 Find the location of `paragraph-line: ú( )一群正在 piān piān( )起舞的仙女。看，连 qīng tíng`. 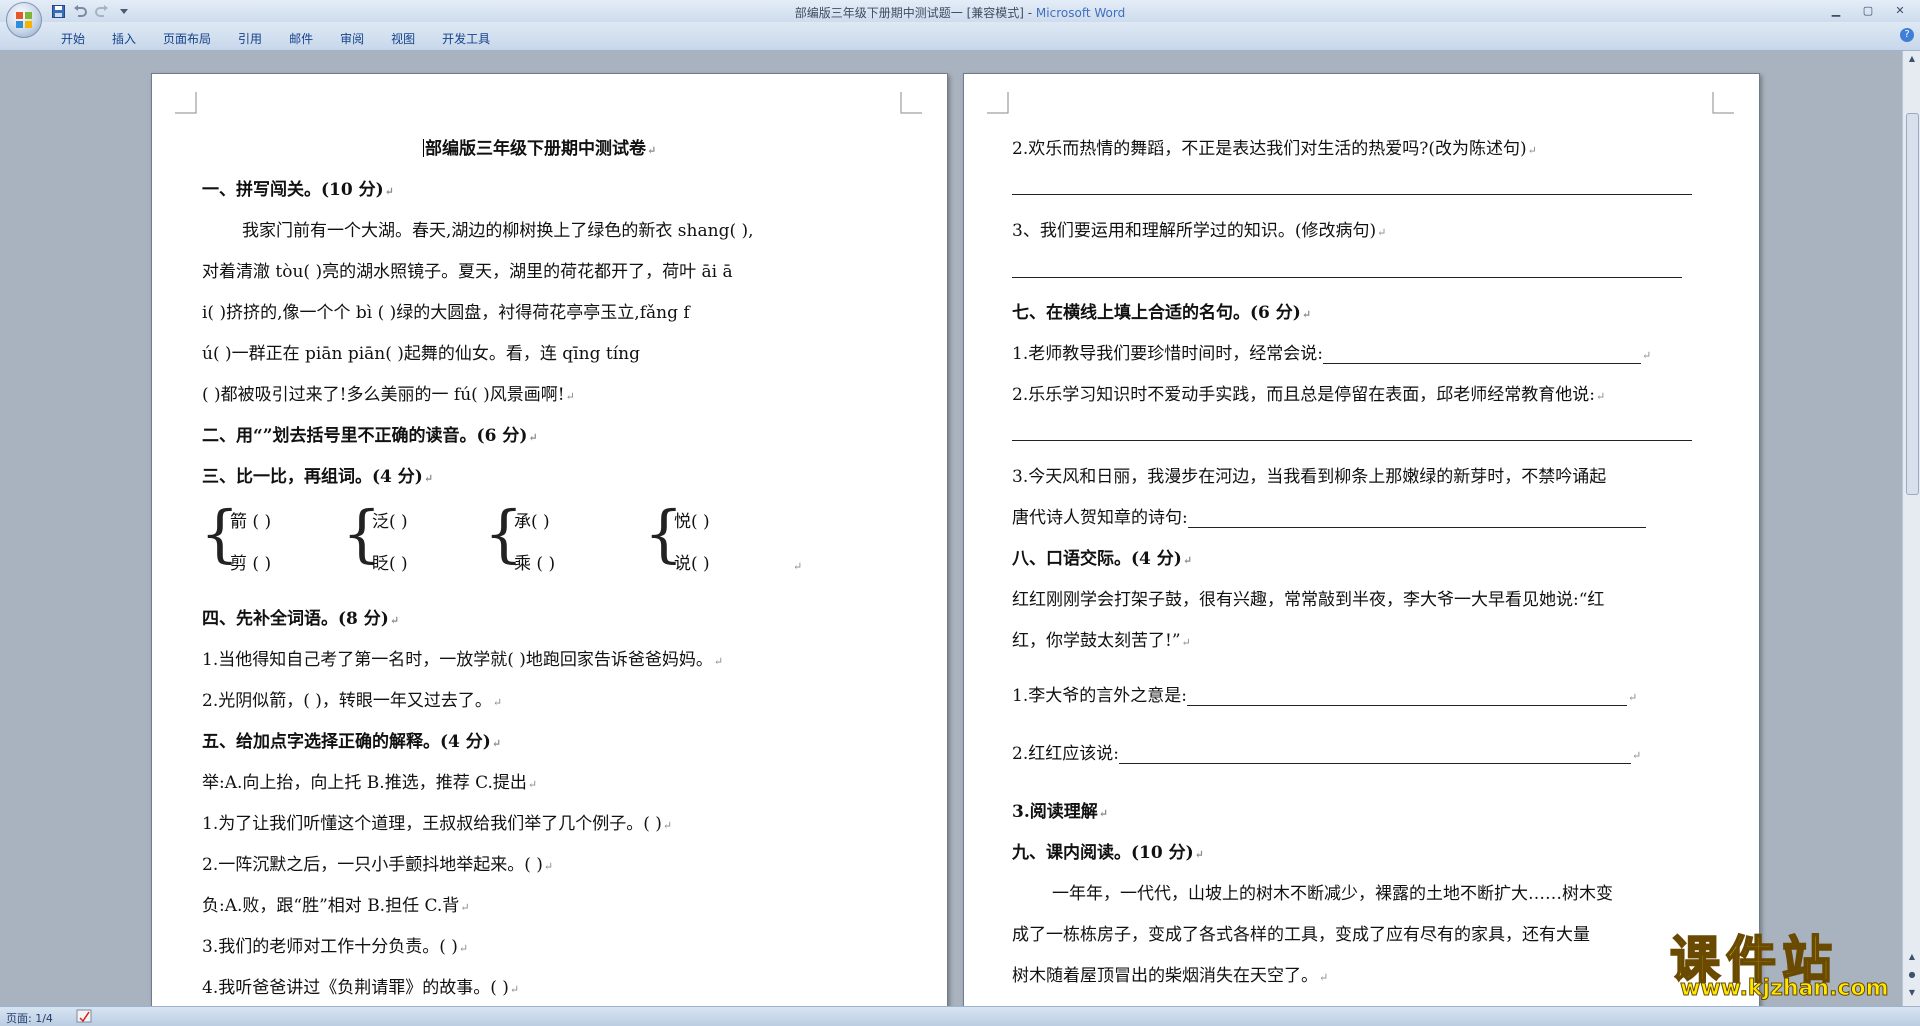

paragraph-line: ú( )一群正在 piān piān( )起舞的仙女。看，连 qīng tíng is located at coordinates (421, 354).